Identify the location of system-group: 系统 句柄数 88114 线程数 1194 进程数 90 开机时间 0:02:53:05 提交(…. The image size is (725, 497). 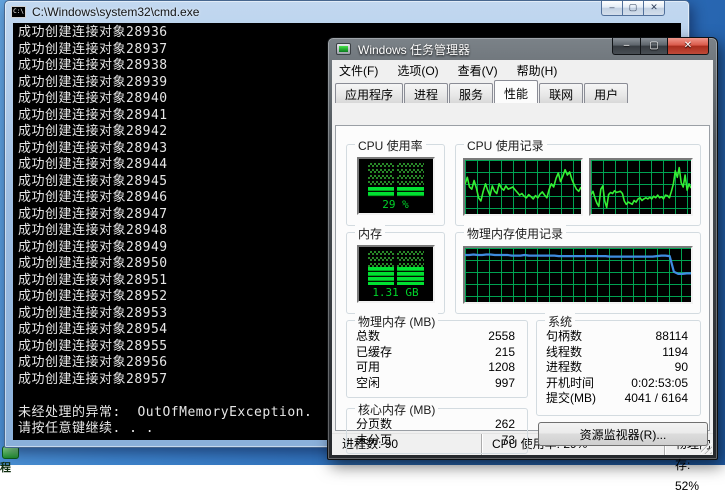
(618, 364).